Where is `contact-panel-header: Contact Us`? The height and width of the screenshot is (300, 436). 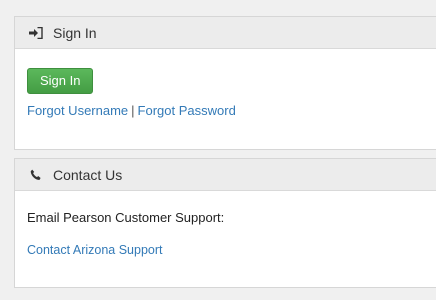
contact-panel-header: Contact Us is located at coordinates (225, 175).